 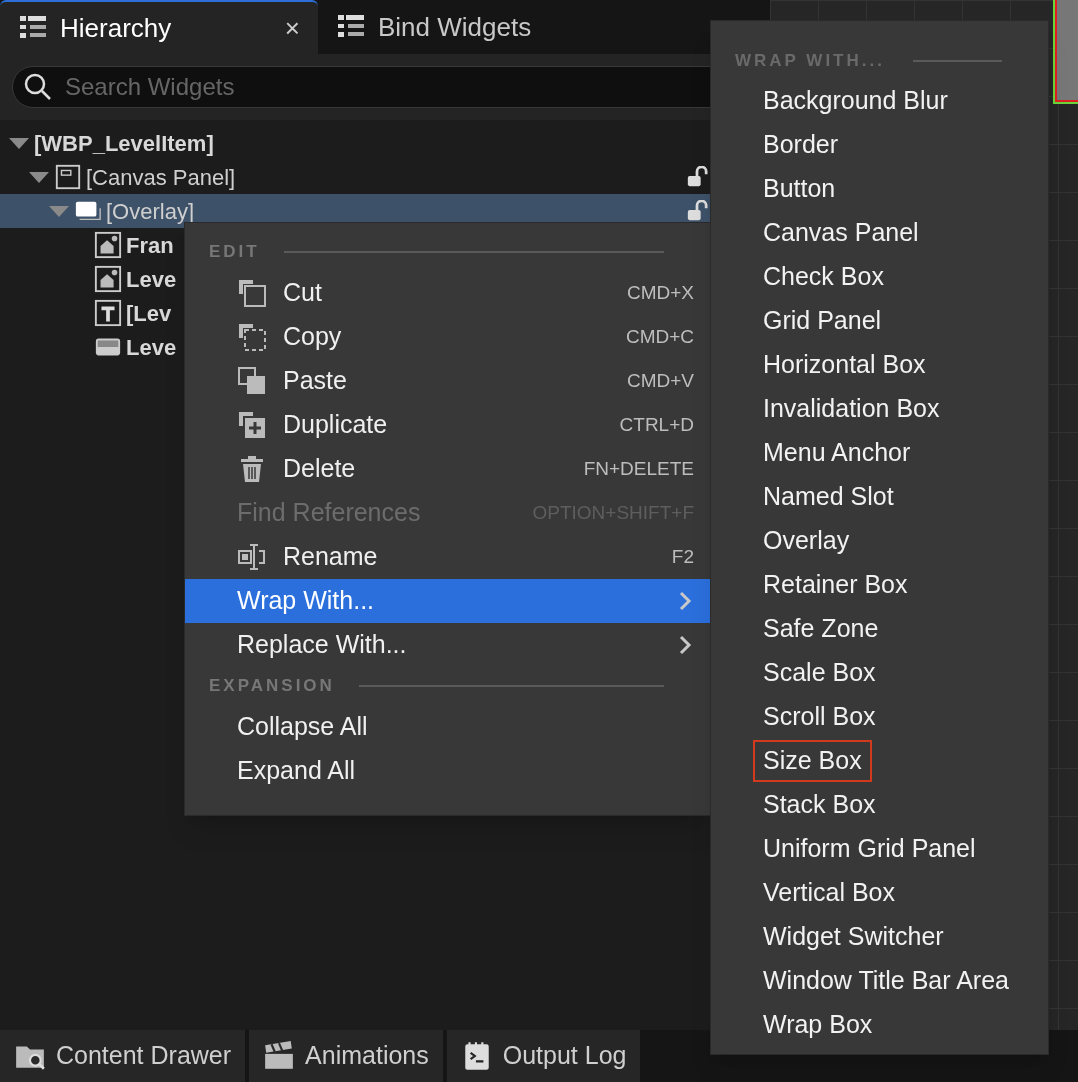 What do you see at coordinates (124, 143) in the screenshot?
I see `tree-label: [WBP_LevelItem]` at bounding box center [124, 143].